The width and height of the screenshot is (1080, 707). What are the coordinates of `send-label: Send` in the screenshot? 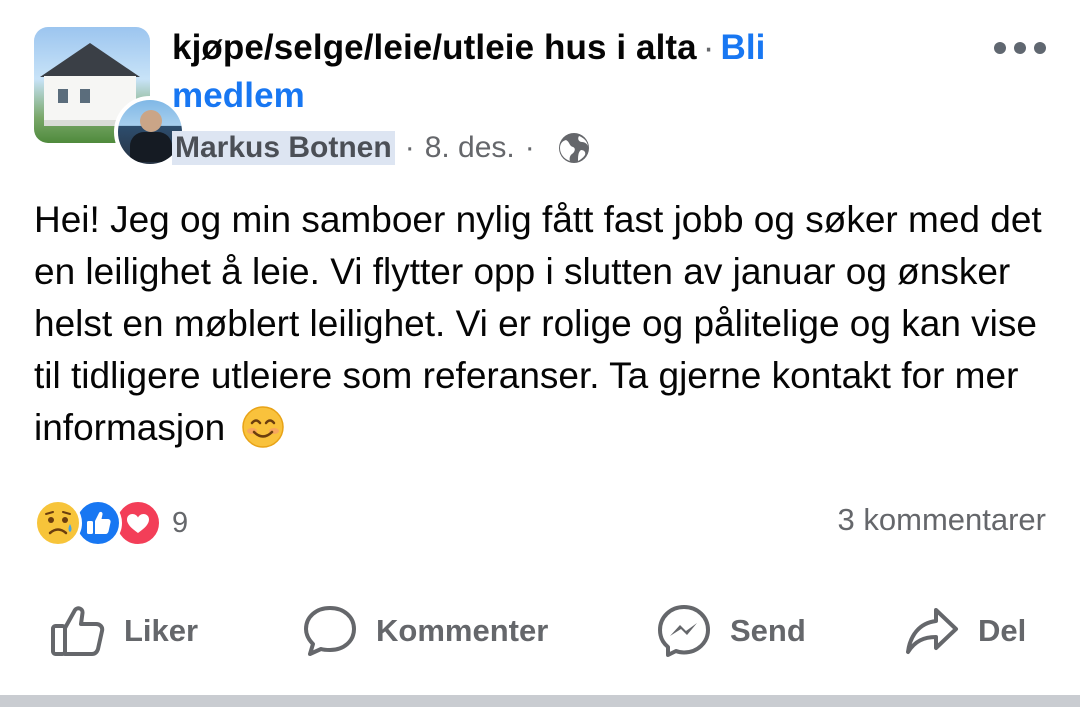 It's located at (768, 630).